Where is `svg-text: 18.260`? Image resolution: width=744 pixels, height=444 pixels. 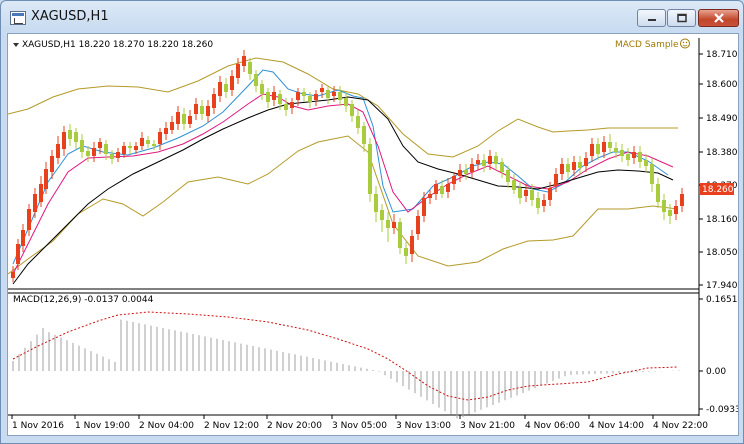
svg-text: 18.260 is located at coordinates (718, 190).